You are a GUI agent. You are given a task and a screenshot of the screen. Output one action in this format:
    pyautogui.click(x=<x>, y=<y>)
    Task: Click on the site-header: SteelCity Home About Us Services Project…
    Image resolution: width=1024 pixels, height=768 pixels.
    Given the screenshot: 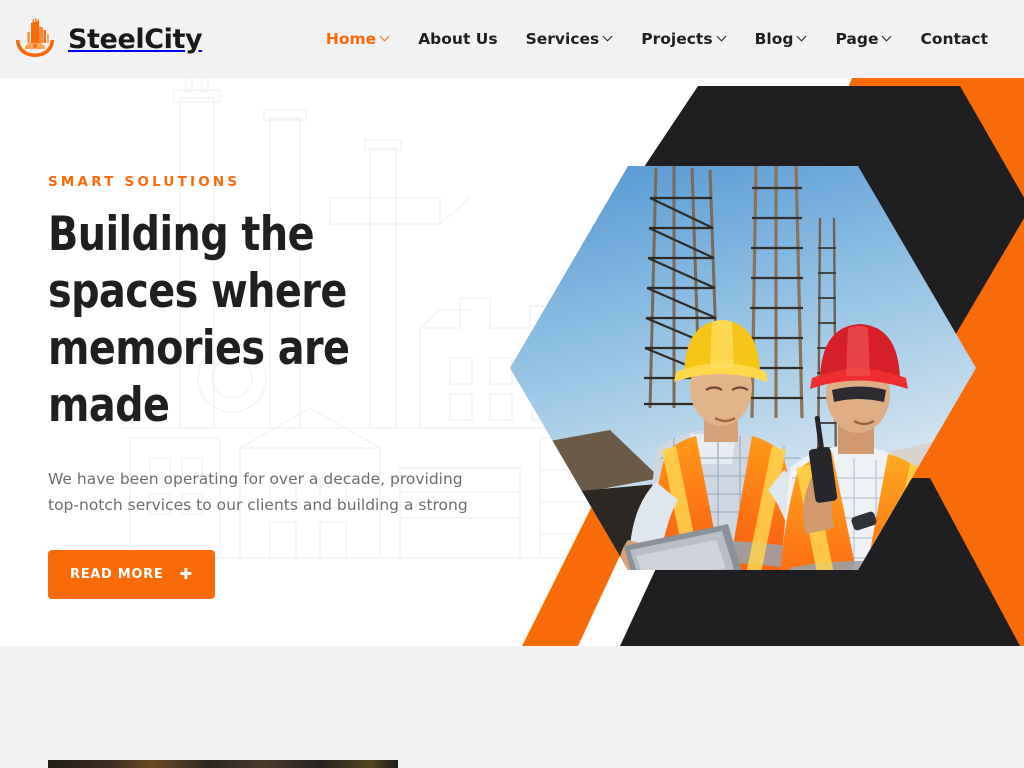 What is the action you would take?
    pyautogui.click(x=512, y=39)
    